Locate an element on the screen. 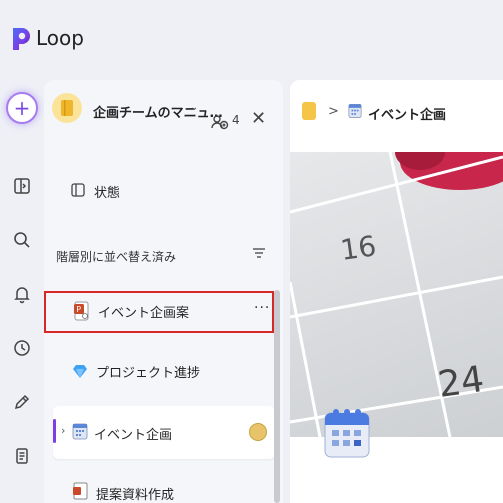 This screenshot has width=503, height=503. selection-indicator is located at coordinates (54, 431).